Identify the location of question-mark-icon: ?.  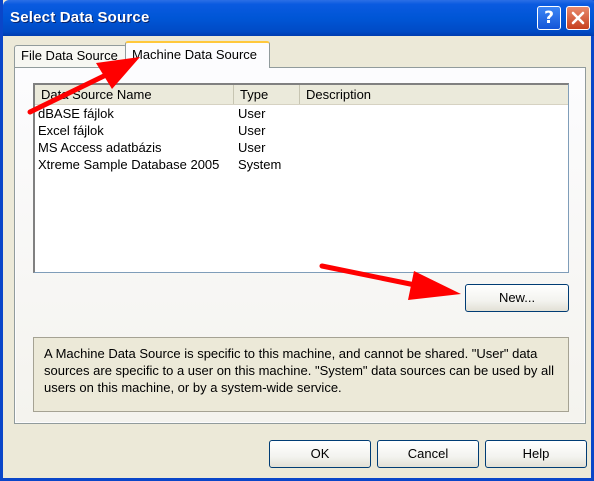
(549, 17).